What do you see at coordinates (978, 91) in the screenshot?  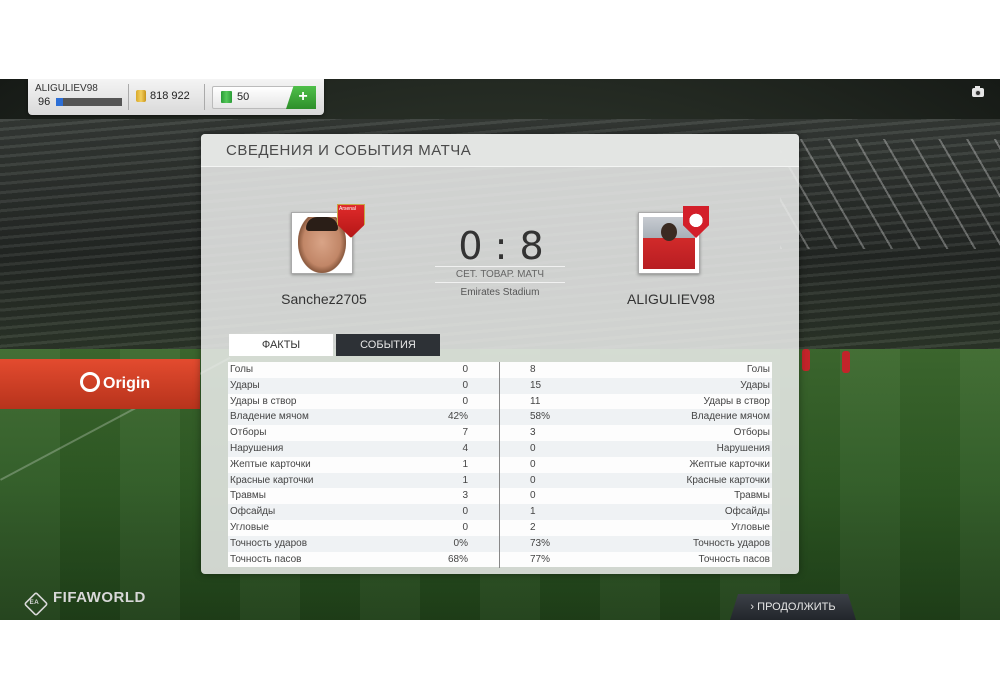 I see `camera-icon` at bounding box center [978, 91].